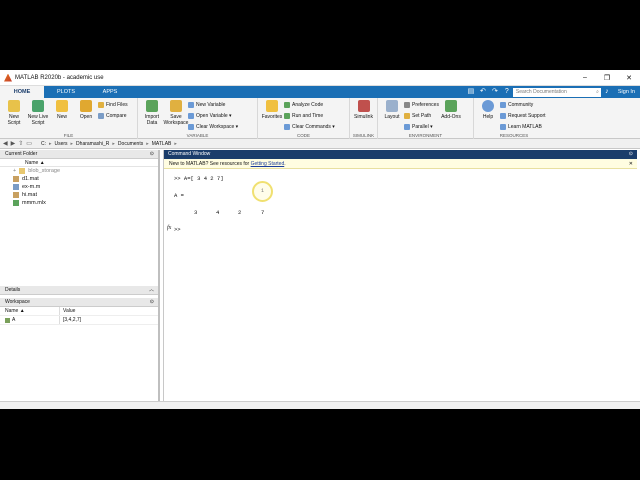  Describe the element at coordinates (130, 144) in the screenshot. I see `breadcrumb-item-documents: Documents` at that location.